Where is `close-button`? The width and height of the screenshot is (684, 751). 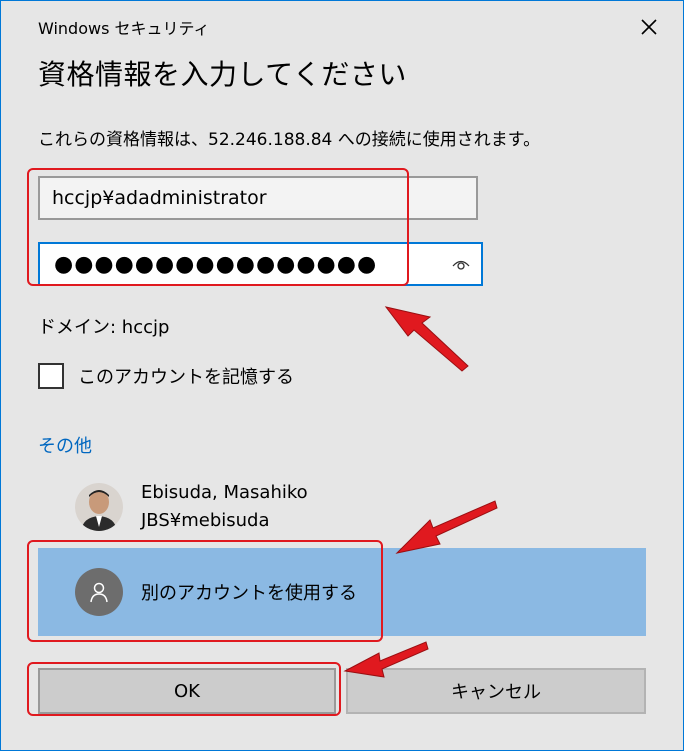 close-button is located at coordinates (649, 27).